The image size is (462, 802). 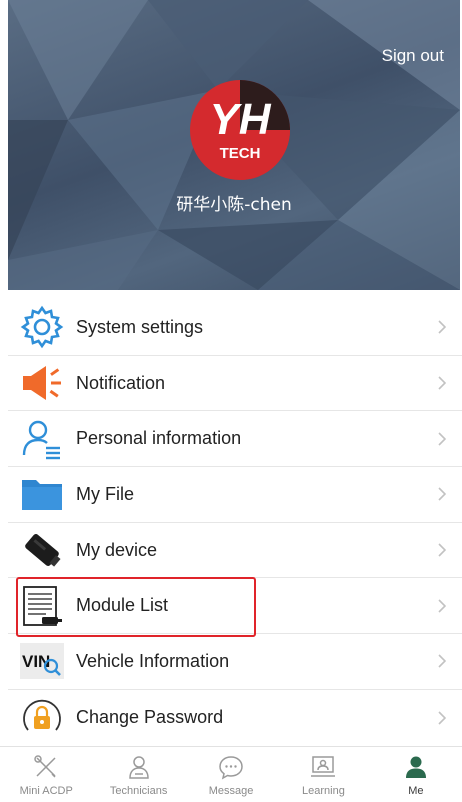 I want to click on learning-icon, so click(x=323, y=767).